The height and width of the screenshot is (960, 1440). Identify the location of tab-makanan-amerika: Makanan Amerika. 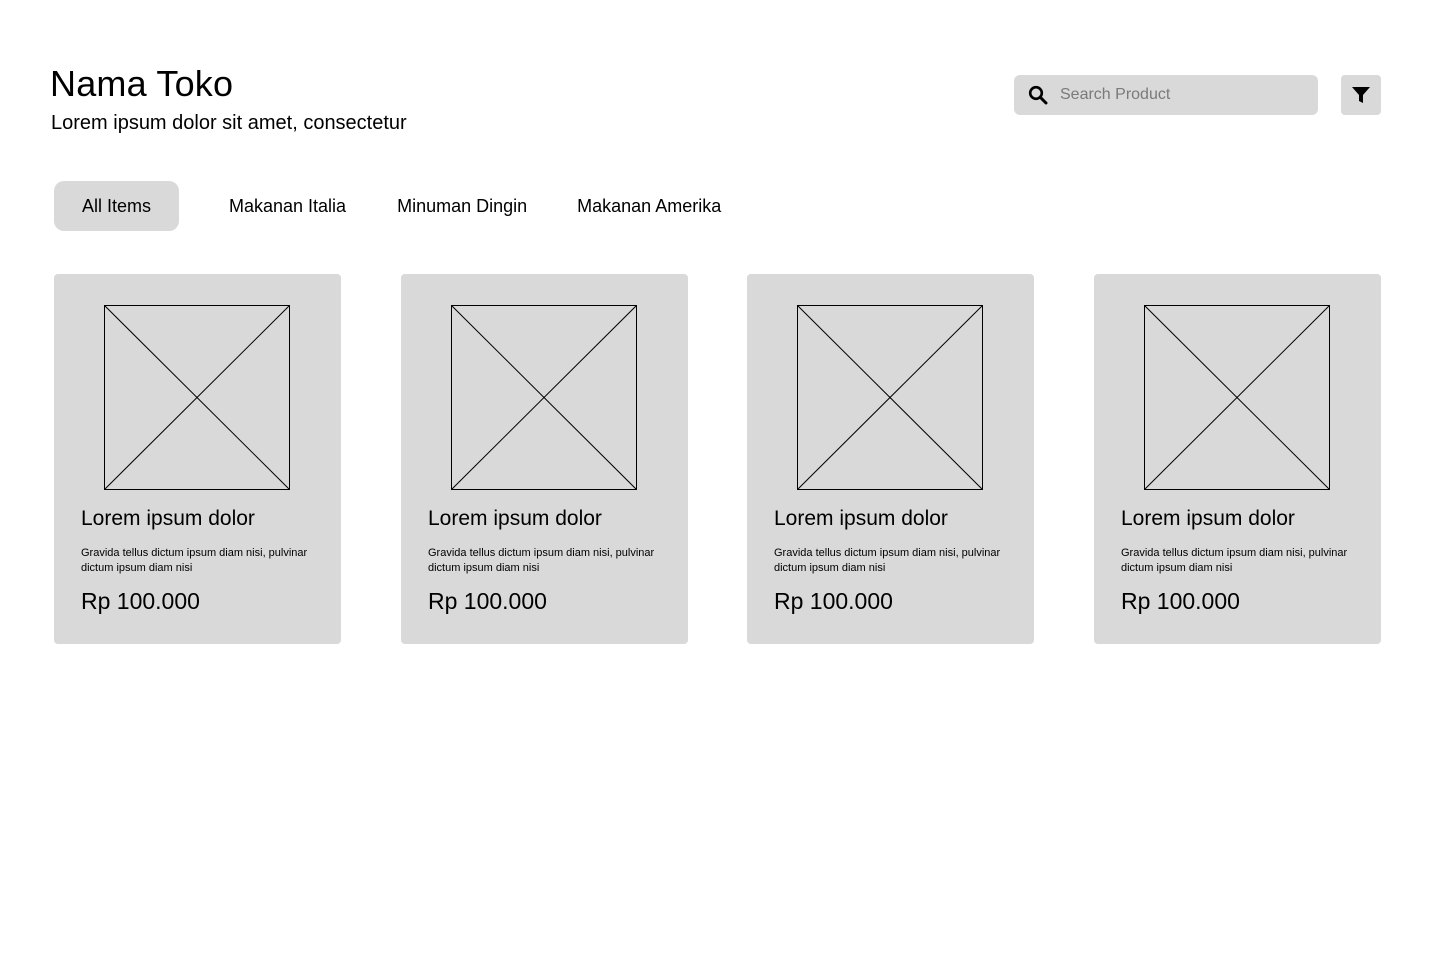
(649, 206).